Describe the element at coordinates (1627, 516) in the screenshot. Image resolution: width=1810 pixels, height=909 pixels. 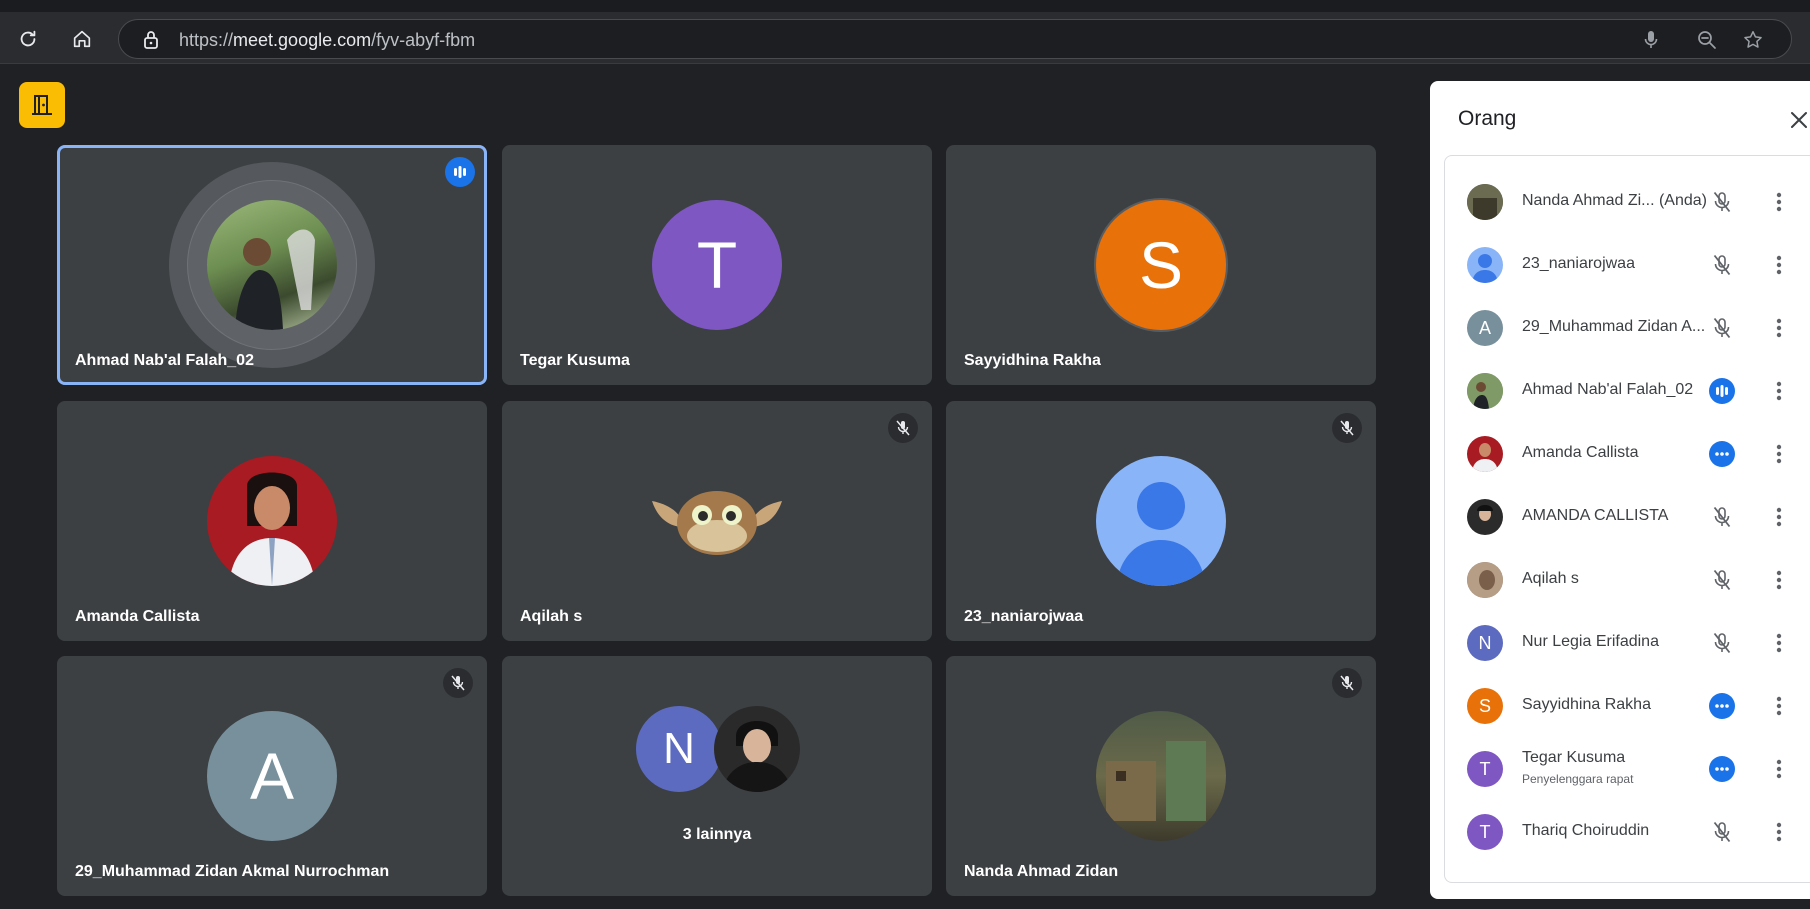
I see `list-item: AMANDA CALLISTA` at that location.